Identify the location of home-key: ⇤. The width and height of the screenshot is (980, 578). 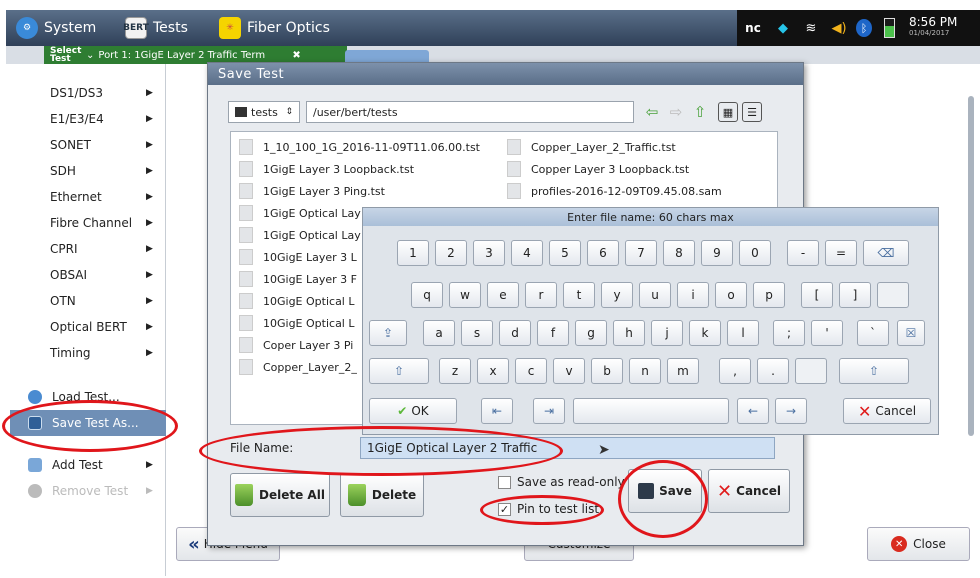
(497, 411).